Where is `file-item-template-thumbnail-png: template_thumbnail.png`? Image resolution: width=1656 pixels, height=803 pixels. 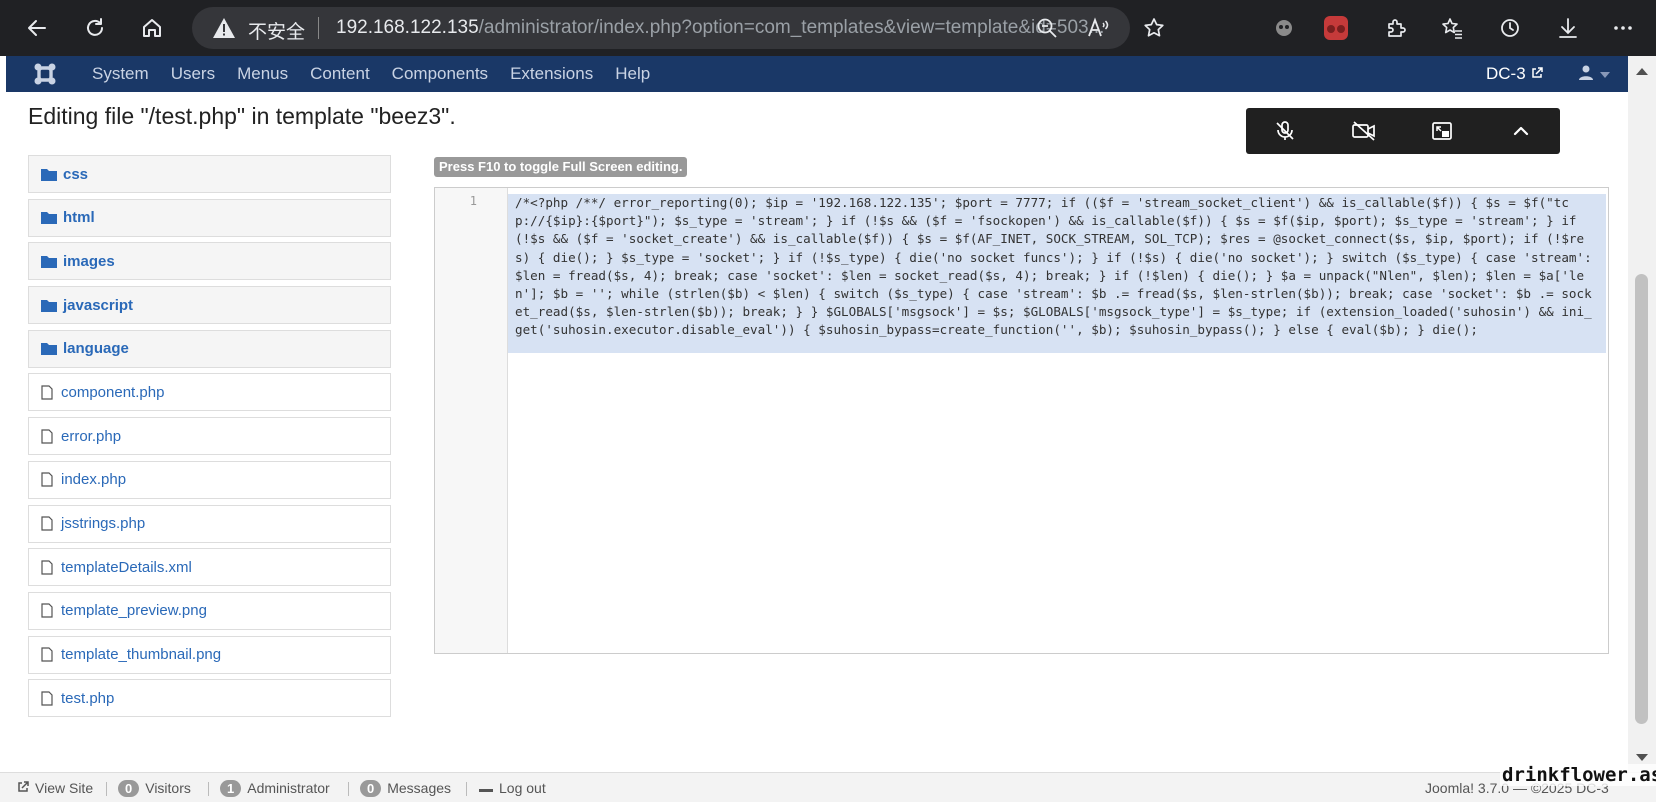 file-item-template-thumbnail-png: template_thumbnail.png is located at coordinates (209, 654).